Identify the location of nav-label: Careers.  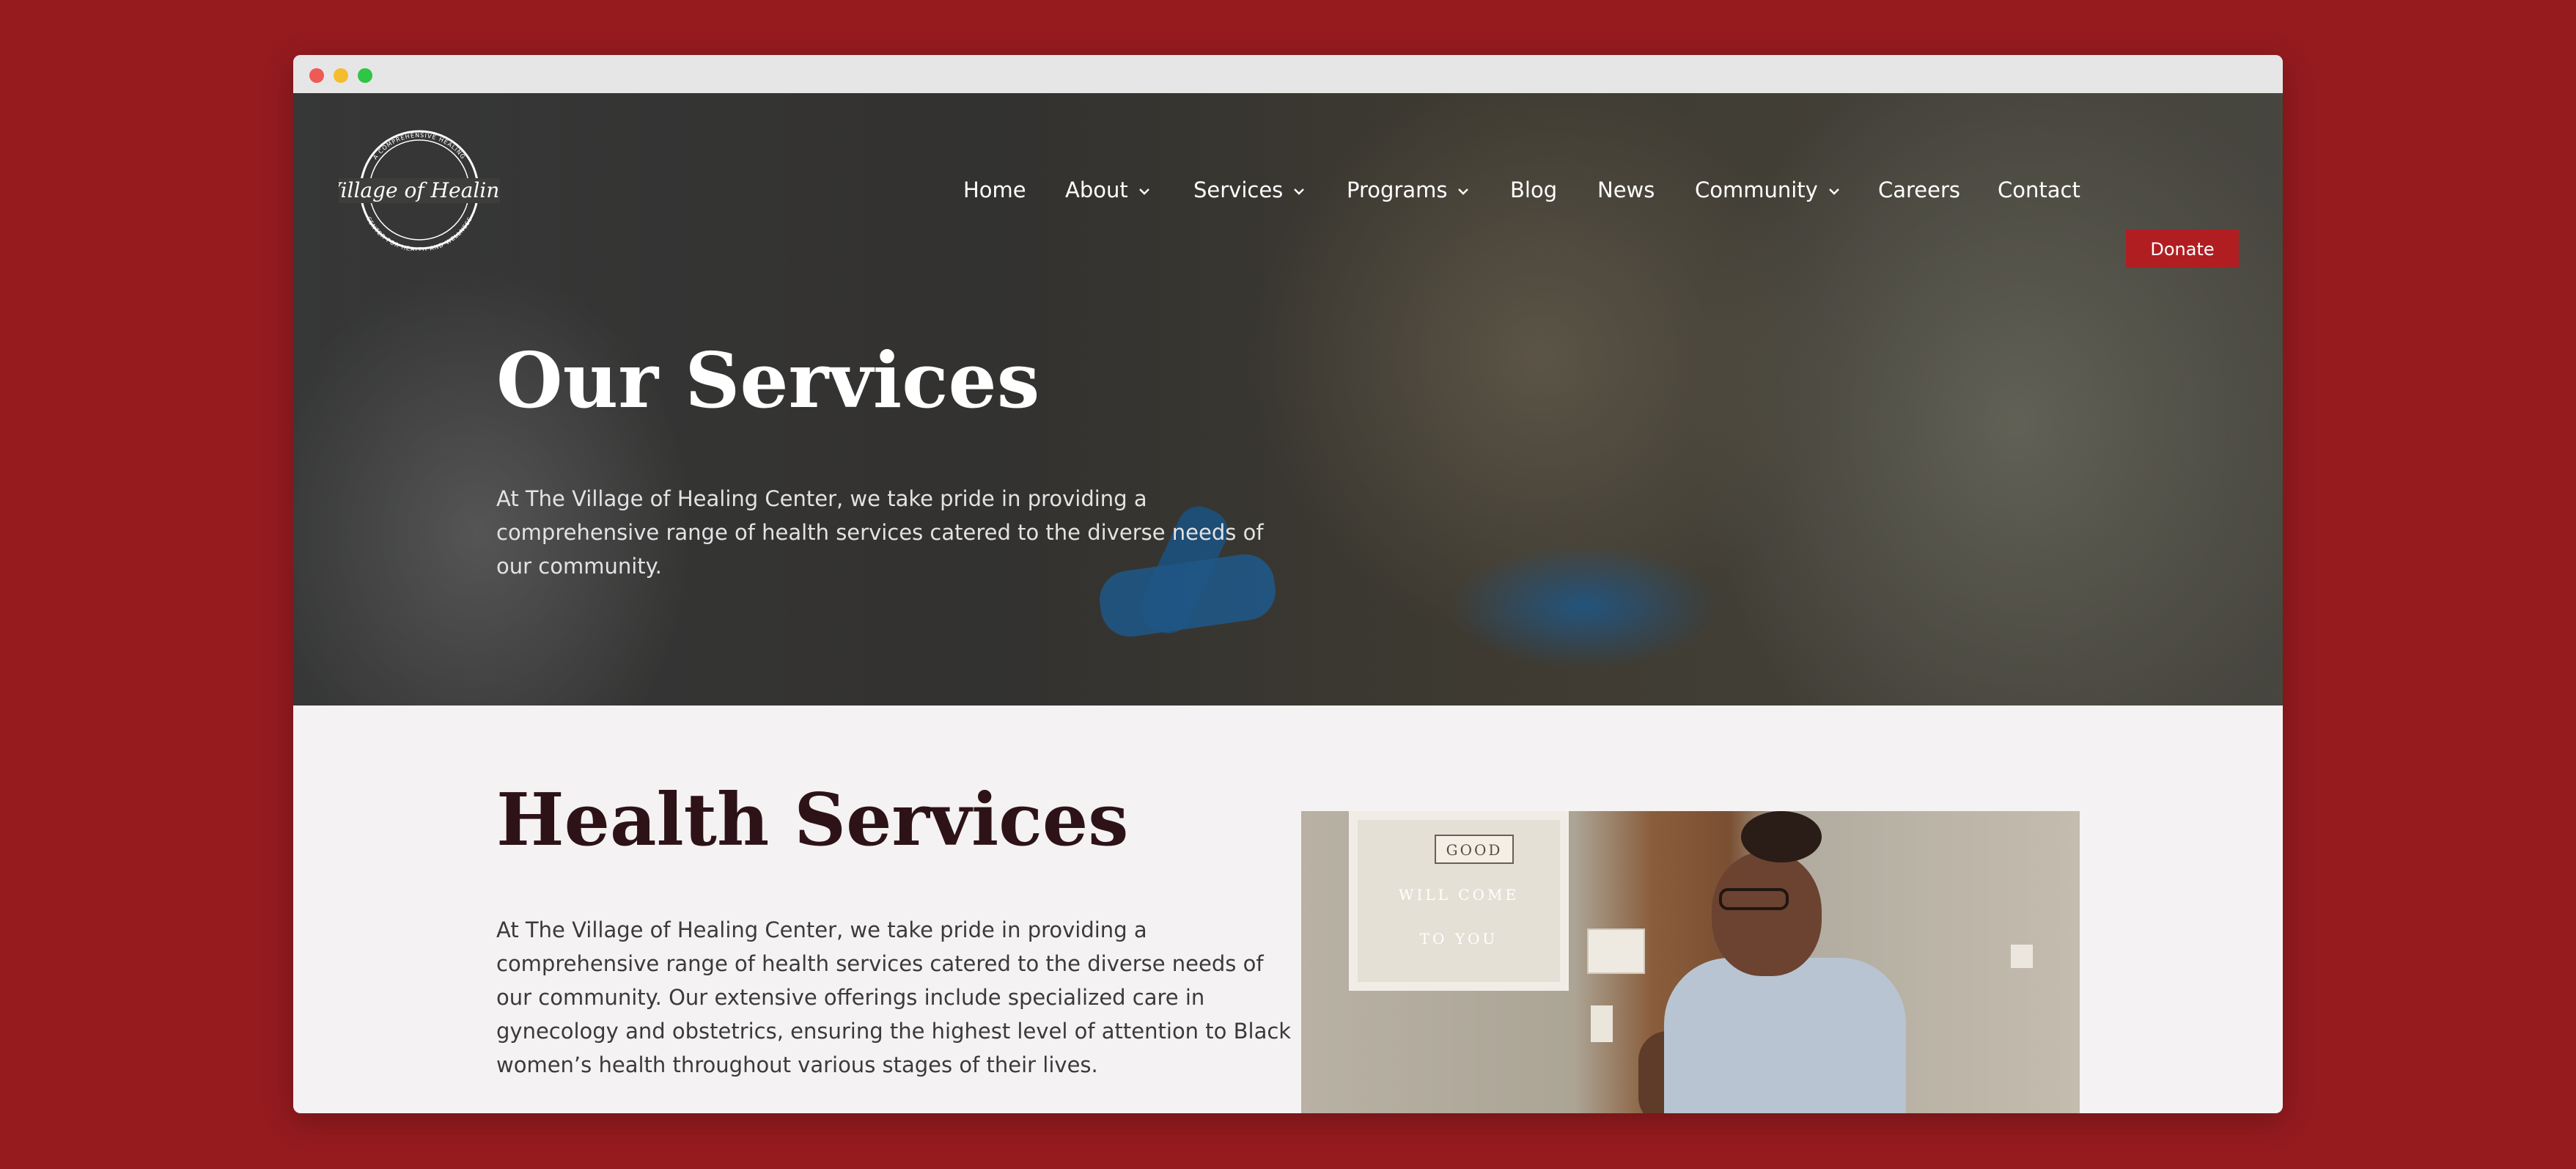
(1919, 189).